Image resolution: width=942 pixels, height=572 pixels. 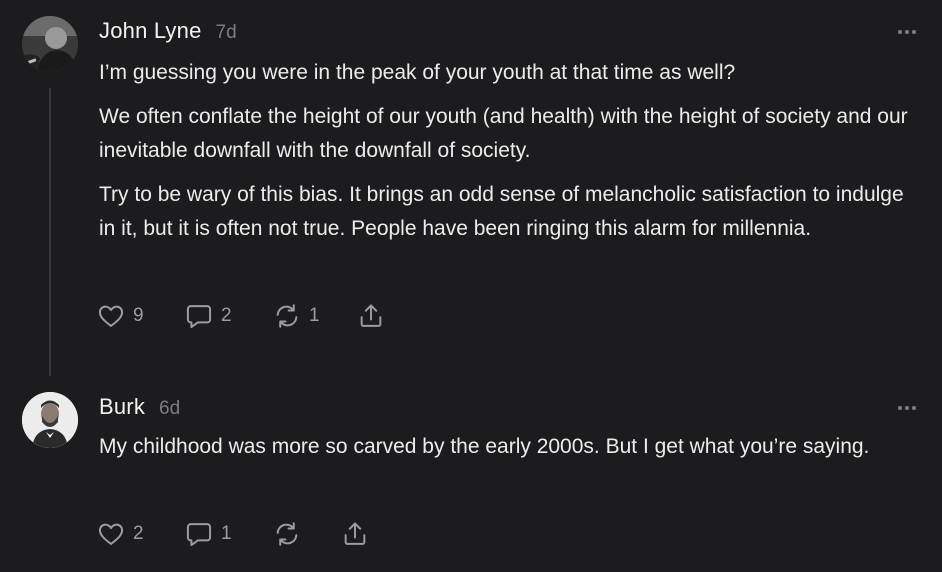 I want to click on comment-header: John Lyne 7d, so click(x=168, y=31).